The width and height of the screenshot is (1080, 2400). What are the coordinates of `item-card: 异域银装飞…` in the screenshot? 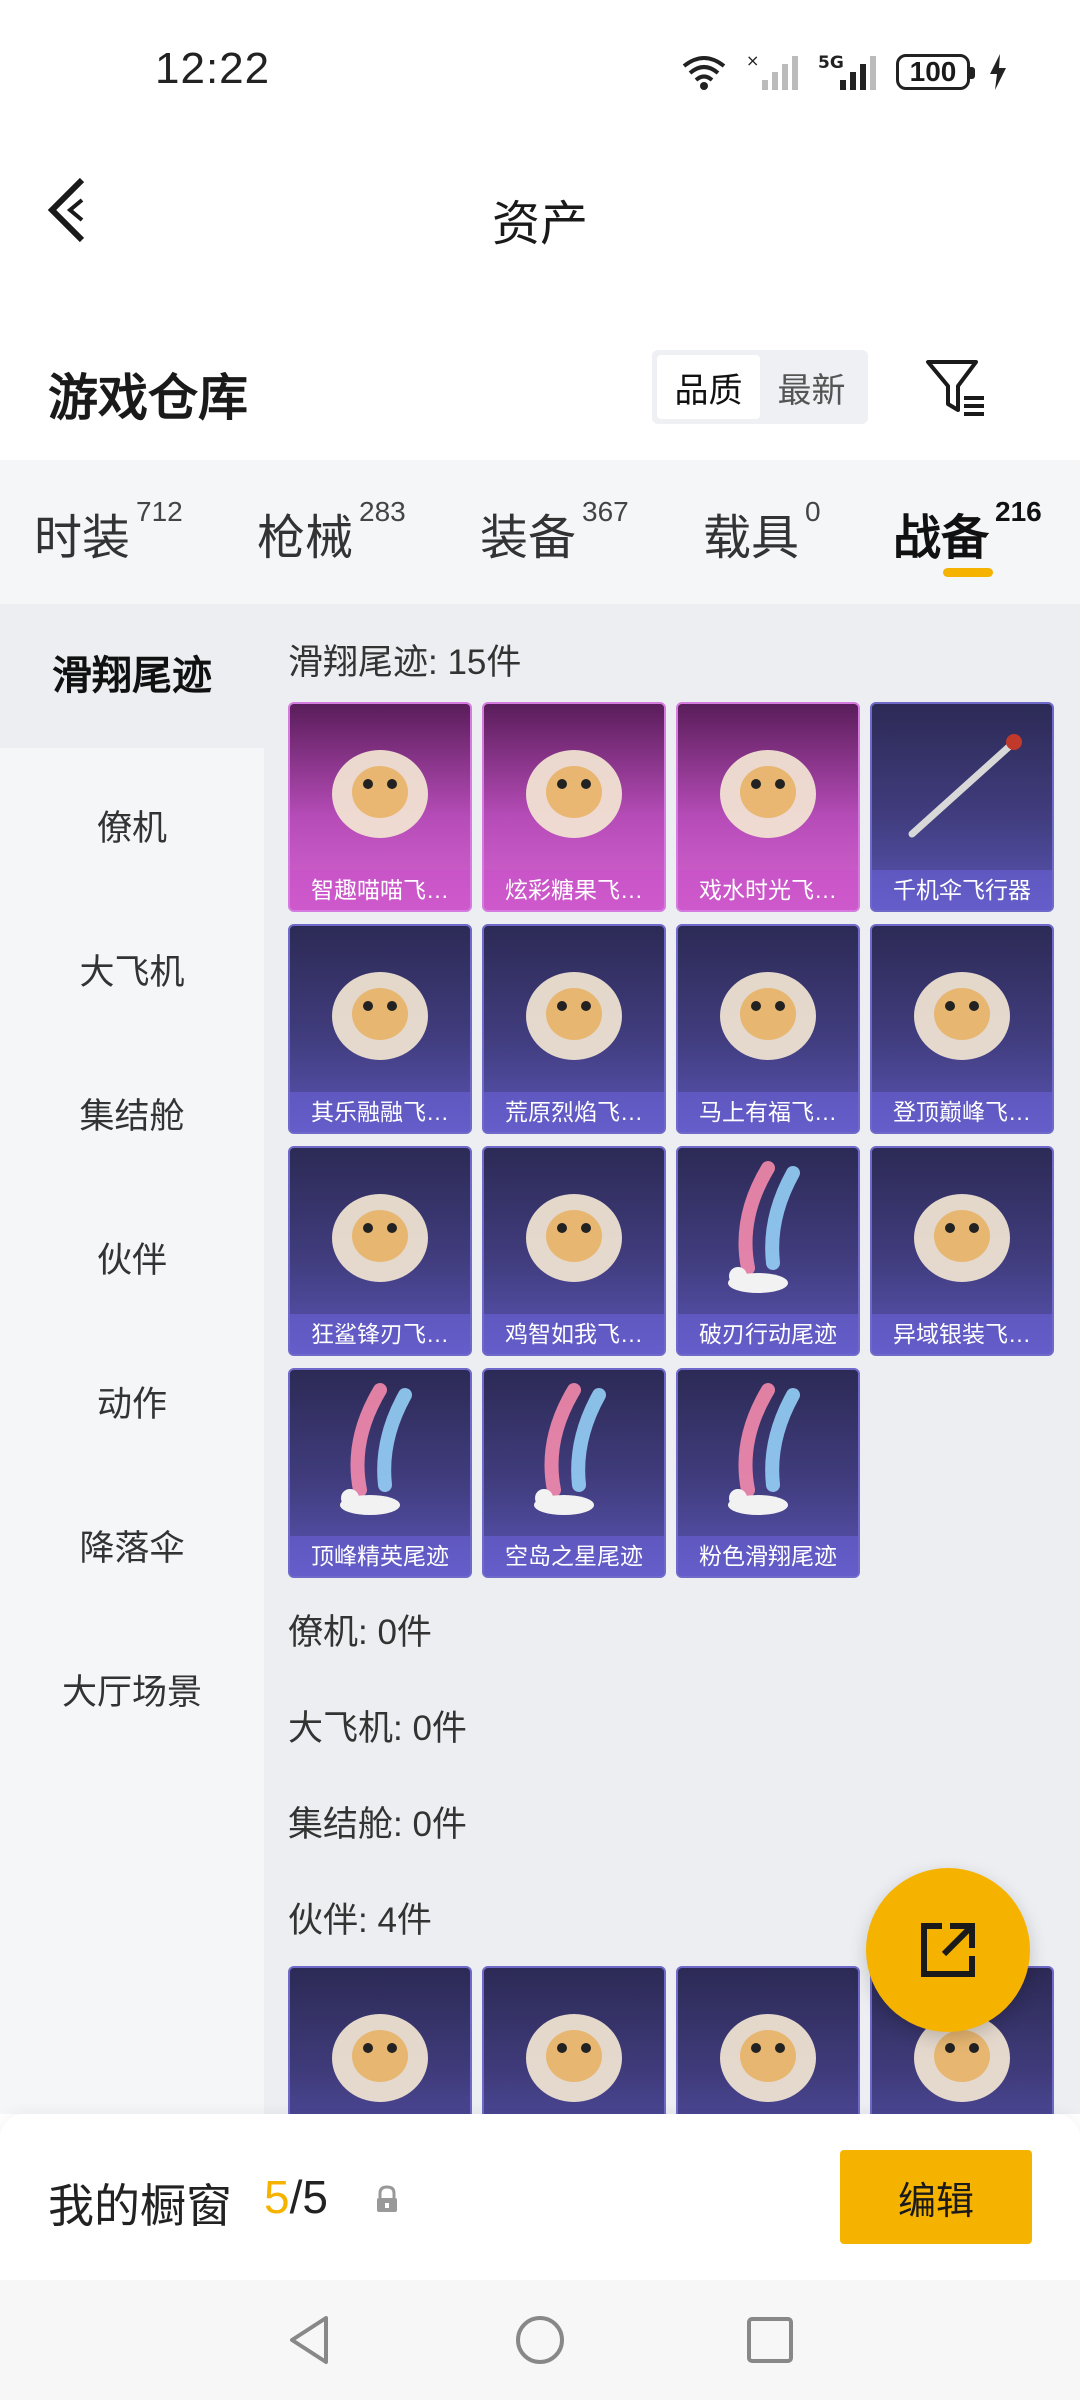 It's located at (962, 1251).